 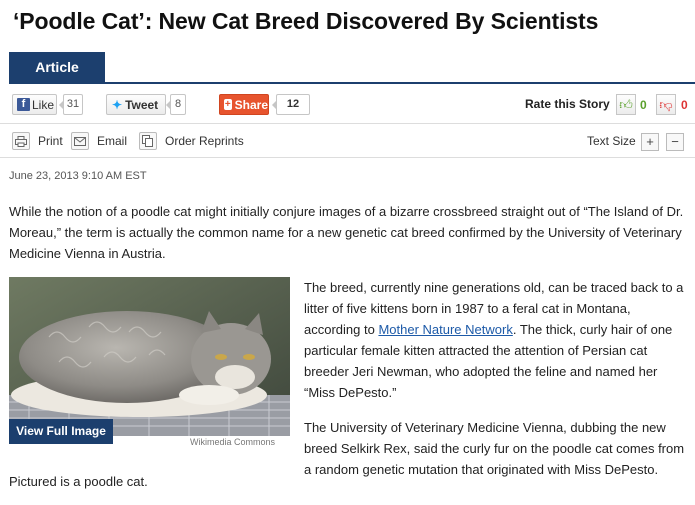 I want to click on photo-credit: Wikimedia Commons, so click(x=233, y=442).